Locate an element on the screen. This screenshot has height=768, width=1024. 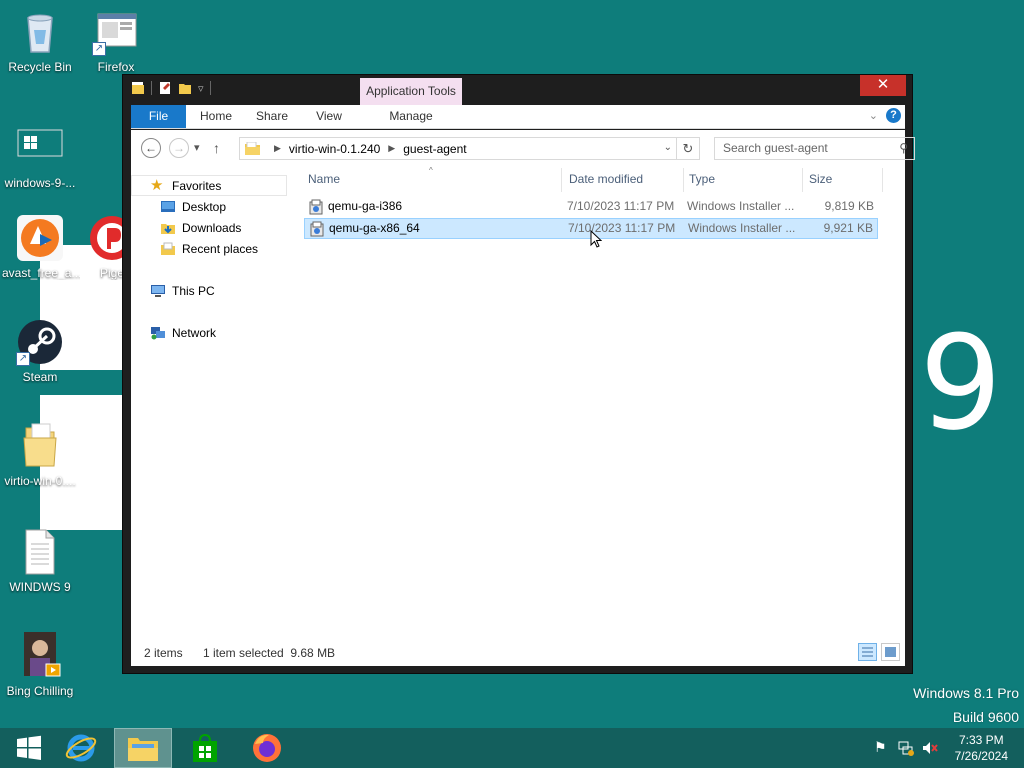
close-button: ✕ is located at coordinates (883, 85).